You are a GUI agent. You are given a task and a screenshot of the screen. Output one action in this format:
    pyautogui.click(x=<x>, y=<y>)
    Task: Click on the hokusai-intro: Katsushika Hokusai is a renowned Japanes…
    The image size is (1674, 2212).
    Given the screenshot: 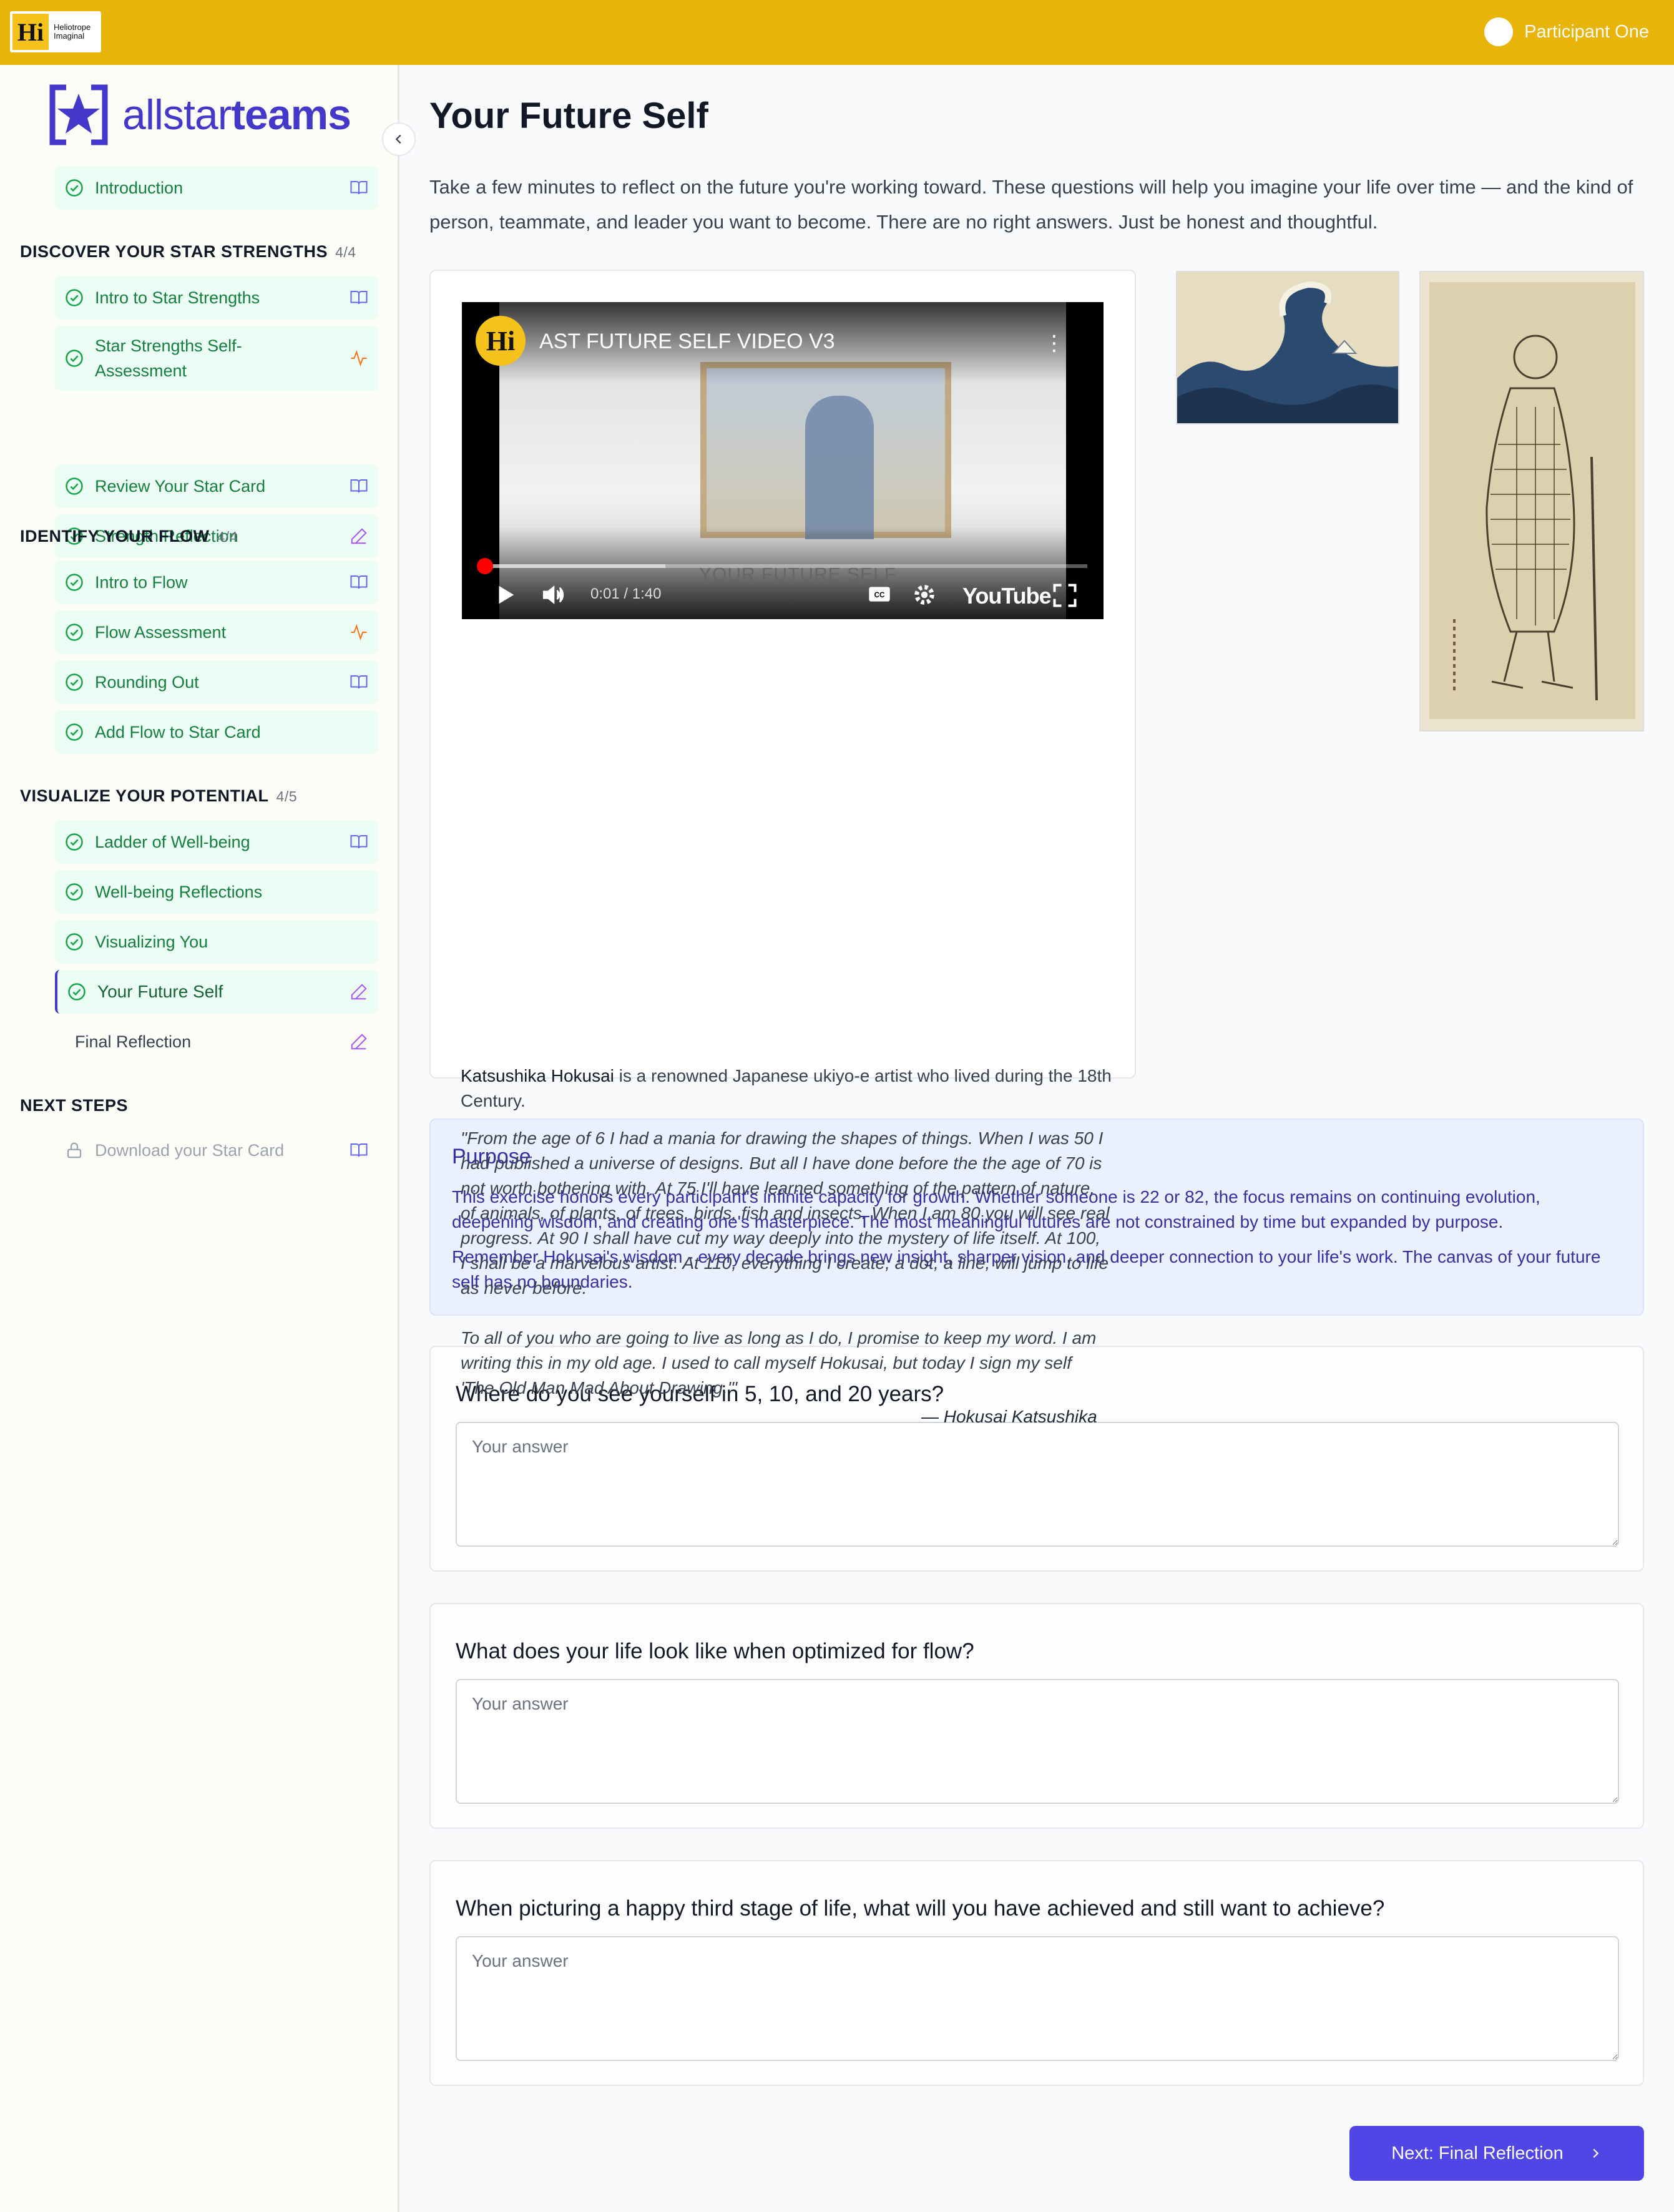 What is the action you would take?
    pyautogui.click(x=791, y=1088)
    